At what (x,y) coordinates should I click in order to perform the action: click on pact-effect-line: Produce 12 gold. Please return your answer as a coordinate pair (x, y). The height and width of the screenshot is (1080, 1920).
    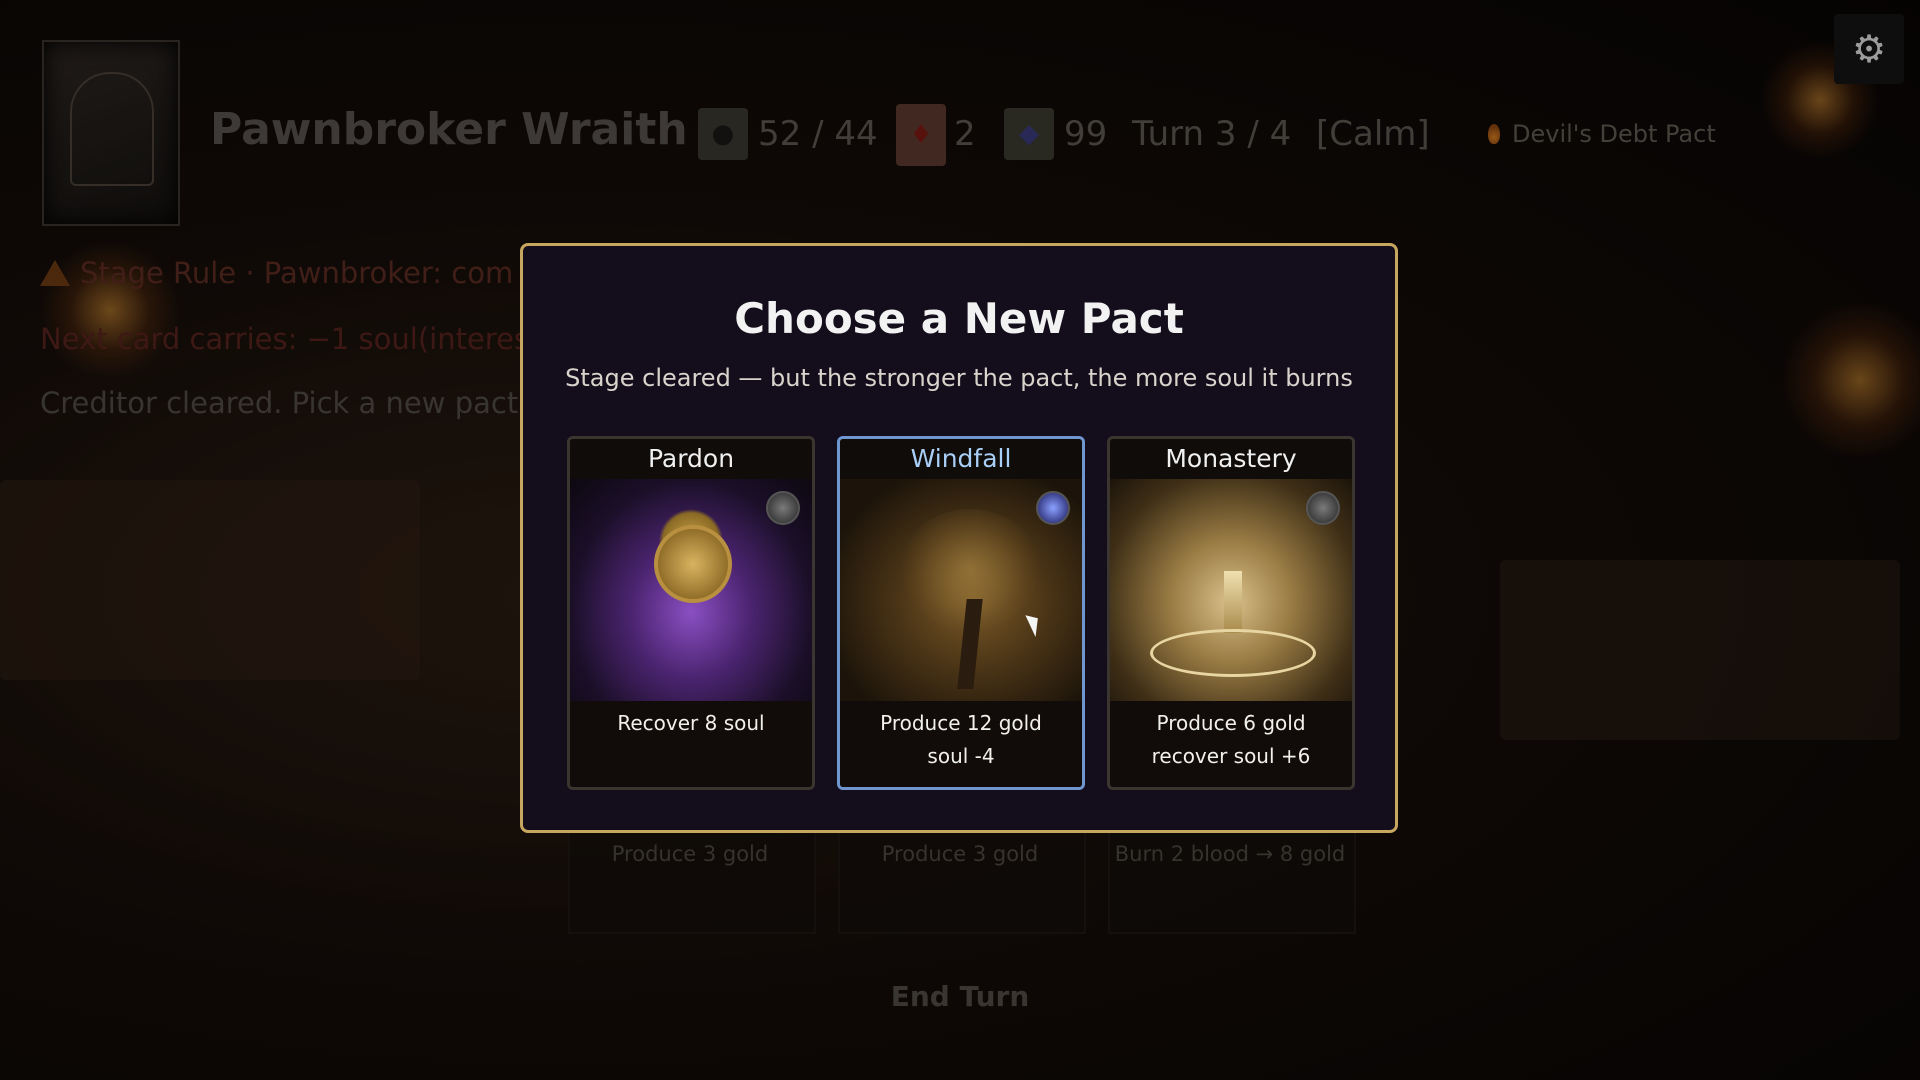
    Looking at the image, I should click on (961, 723).